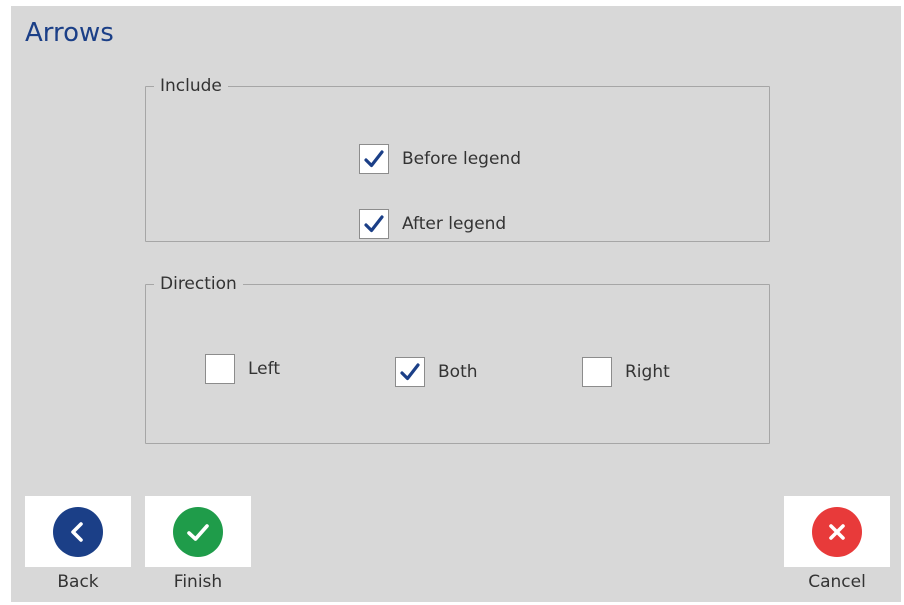 This screenshot has height=605, width=904. I want to click on after-legend-checkbox: After legend, so click(432, 224).